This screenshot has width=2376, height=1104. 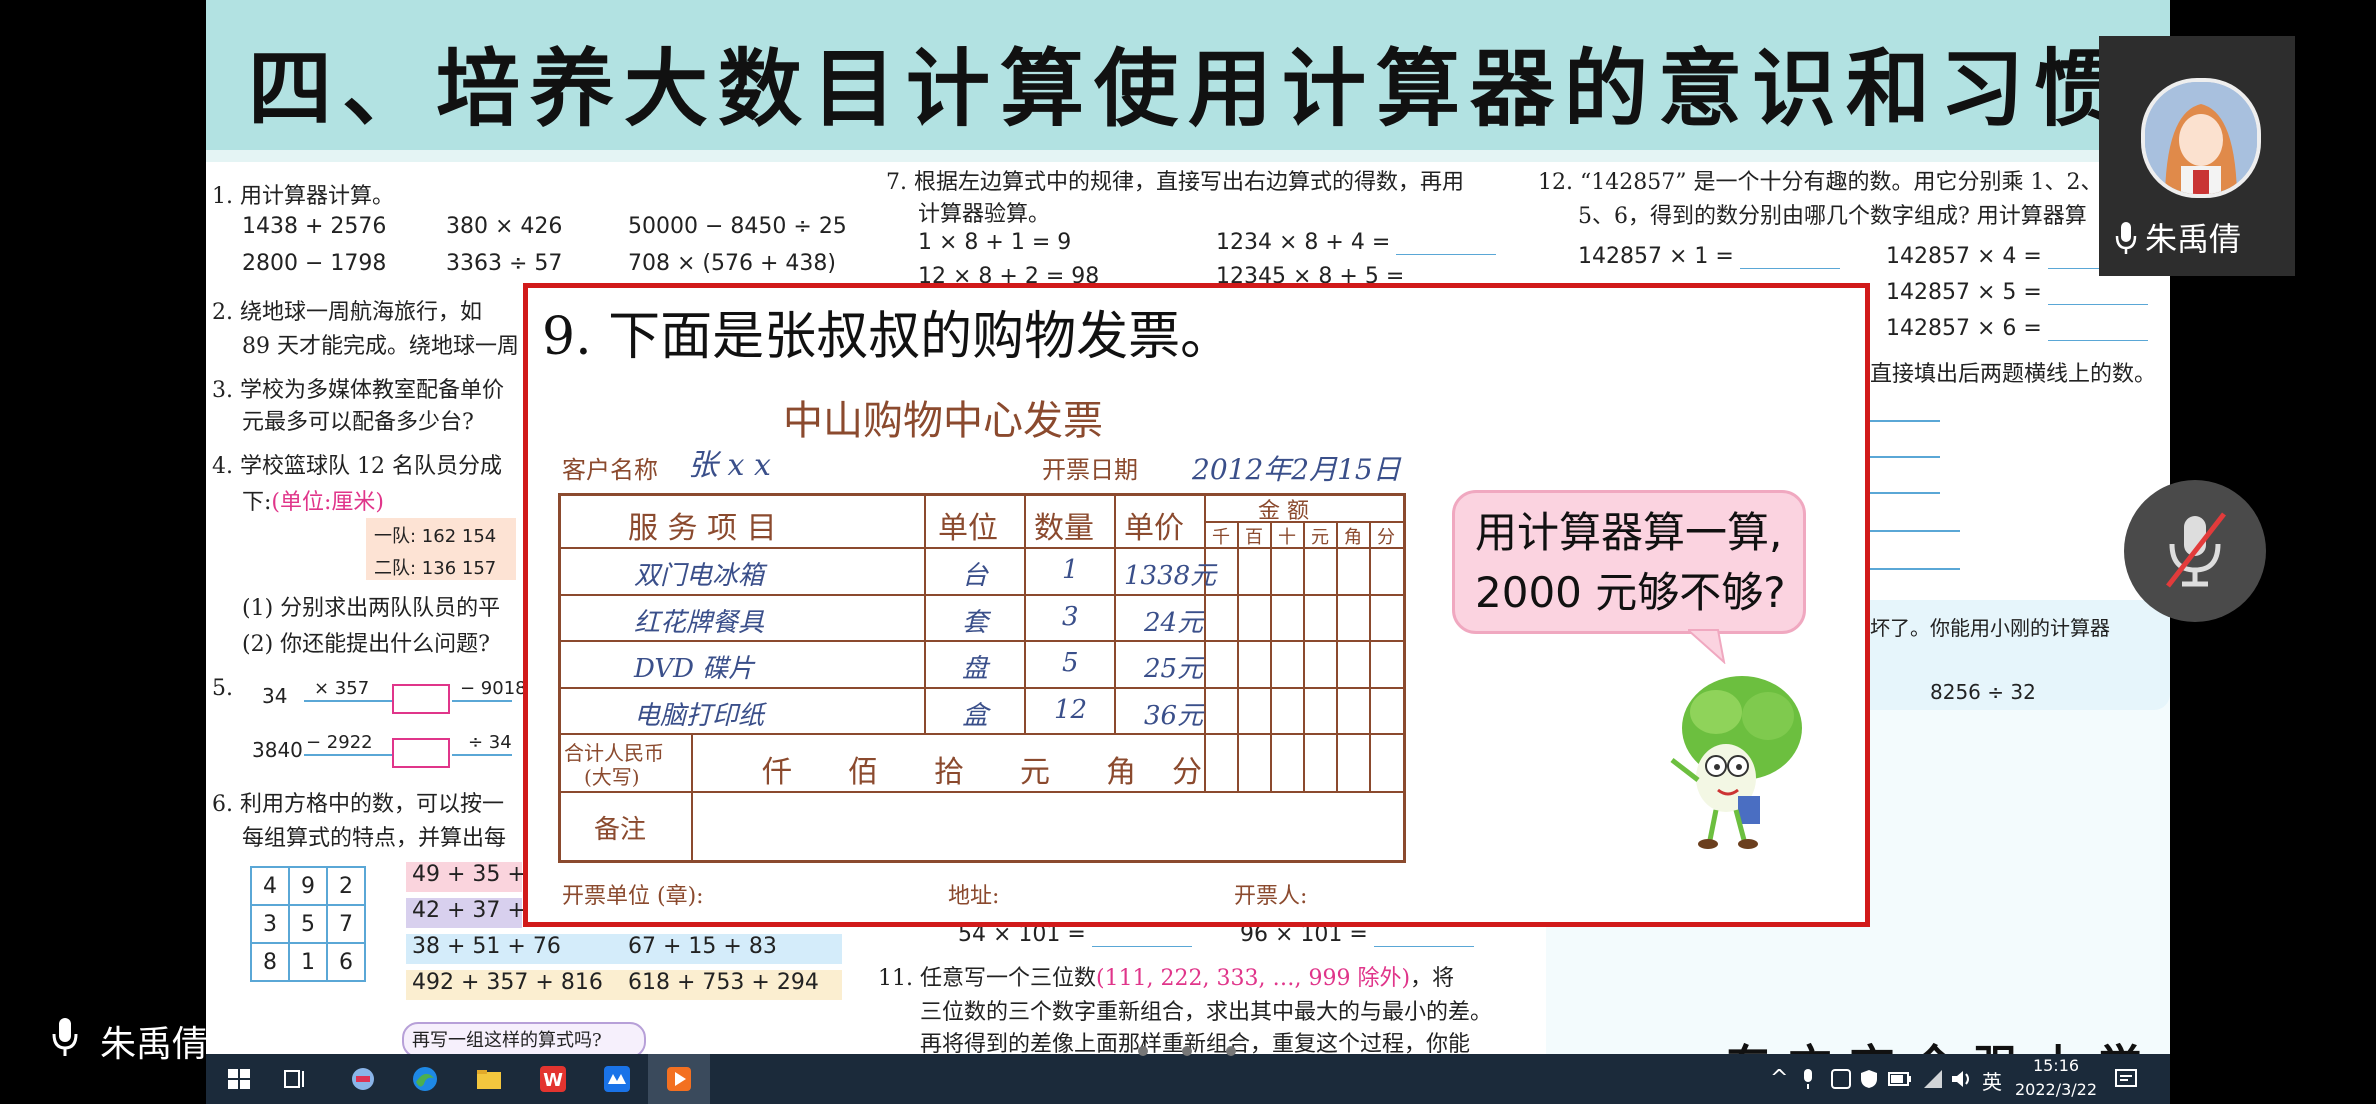 What do you see at coordinates (1933, 1079) in the screenshot?
I see `network-icon` at bounding box center [1933, 1079].